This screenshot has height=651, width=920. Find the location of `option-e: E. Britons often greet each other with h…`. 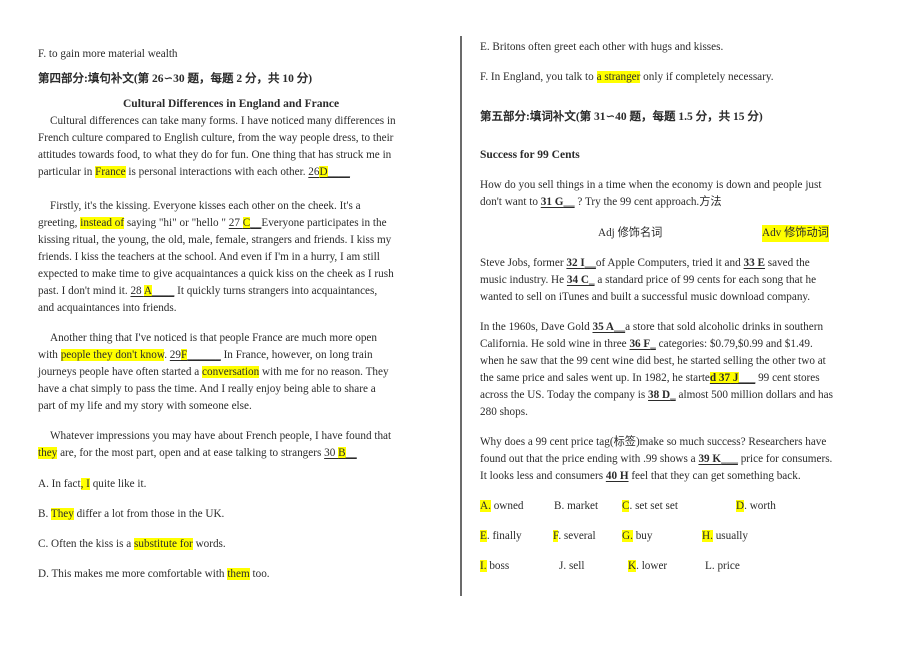

option-e: E. Britons often greet each other with h… is located at coordinates (602, 47).